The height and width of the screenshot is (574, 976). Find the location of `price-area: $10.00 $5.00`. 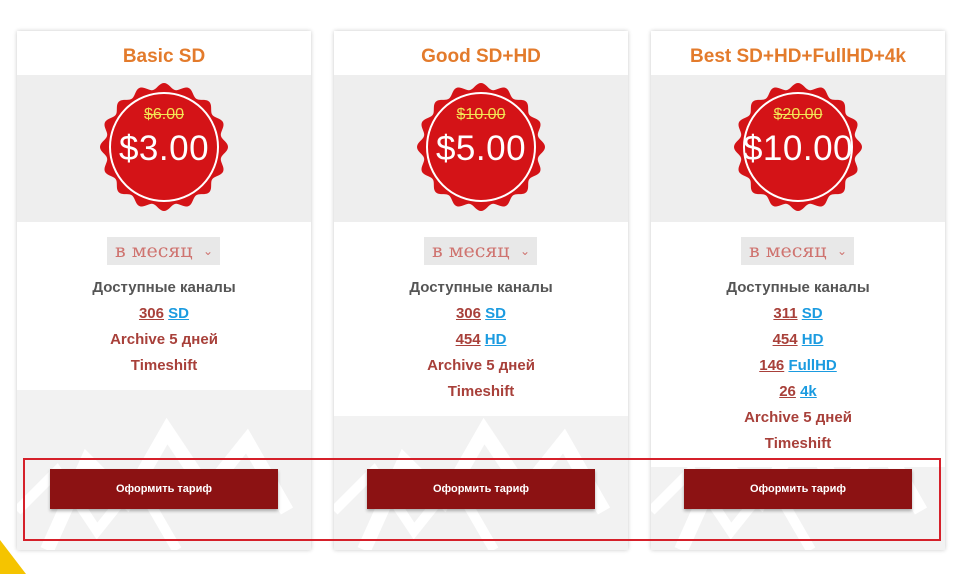

price-area: $10.00 $5.00 is located at coordinates (481, 148).